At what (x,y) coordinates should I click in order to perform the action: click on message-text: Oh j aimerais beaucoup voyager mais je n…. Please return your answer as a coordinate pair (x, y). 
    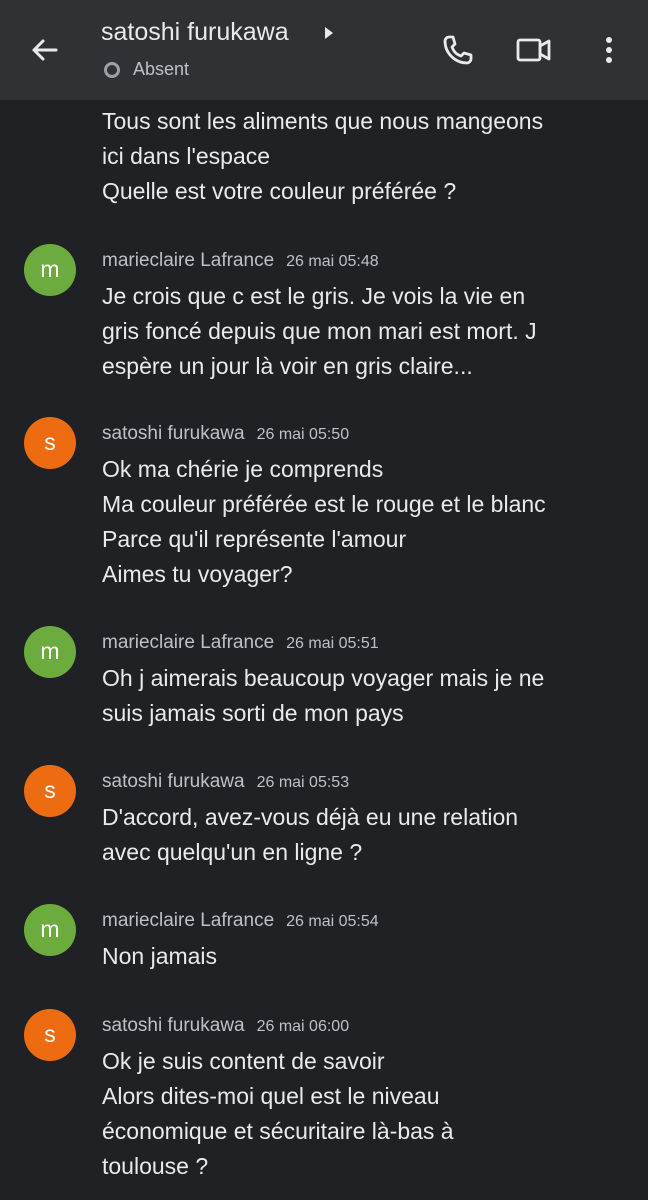
    Looking at the image, I should click on (323, 695).